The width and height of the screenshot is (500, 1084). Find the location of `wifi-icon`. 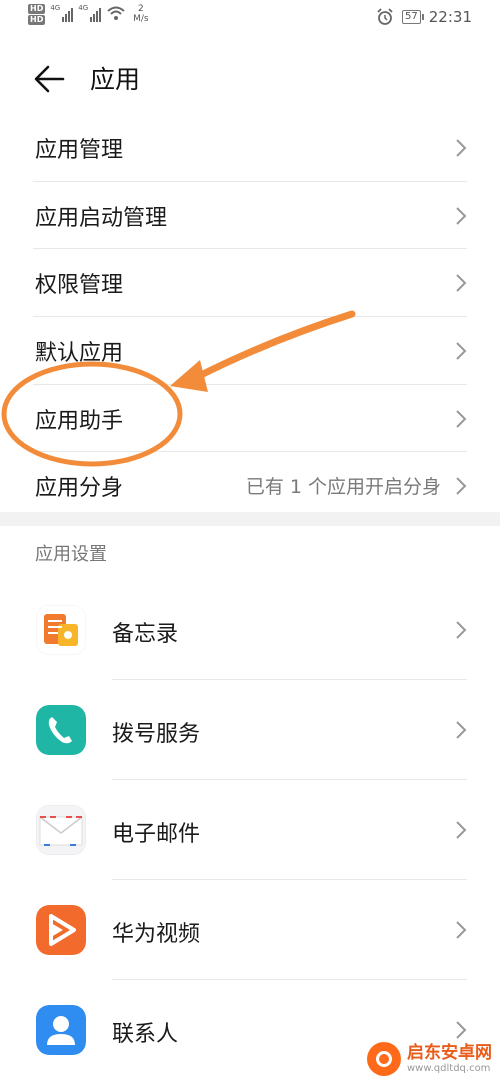

wifi-icon is located at coordinates (116, 13).